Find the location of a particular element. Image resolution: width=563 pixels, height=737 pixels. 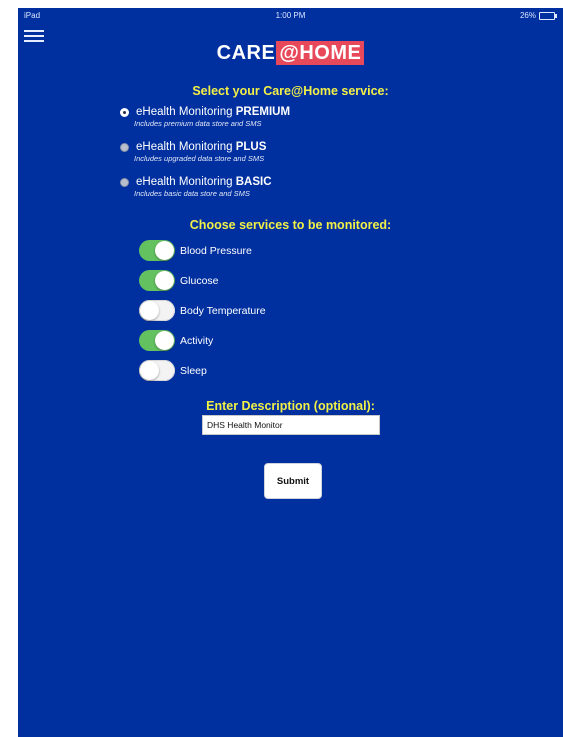

glucose-toggle is located at coordinates (157, 280).